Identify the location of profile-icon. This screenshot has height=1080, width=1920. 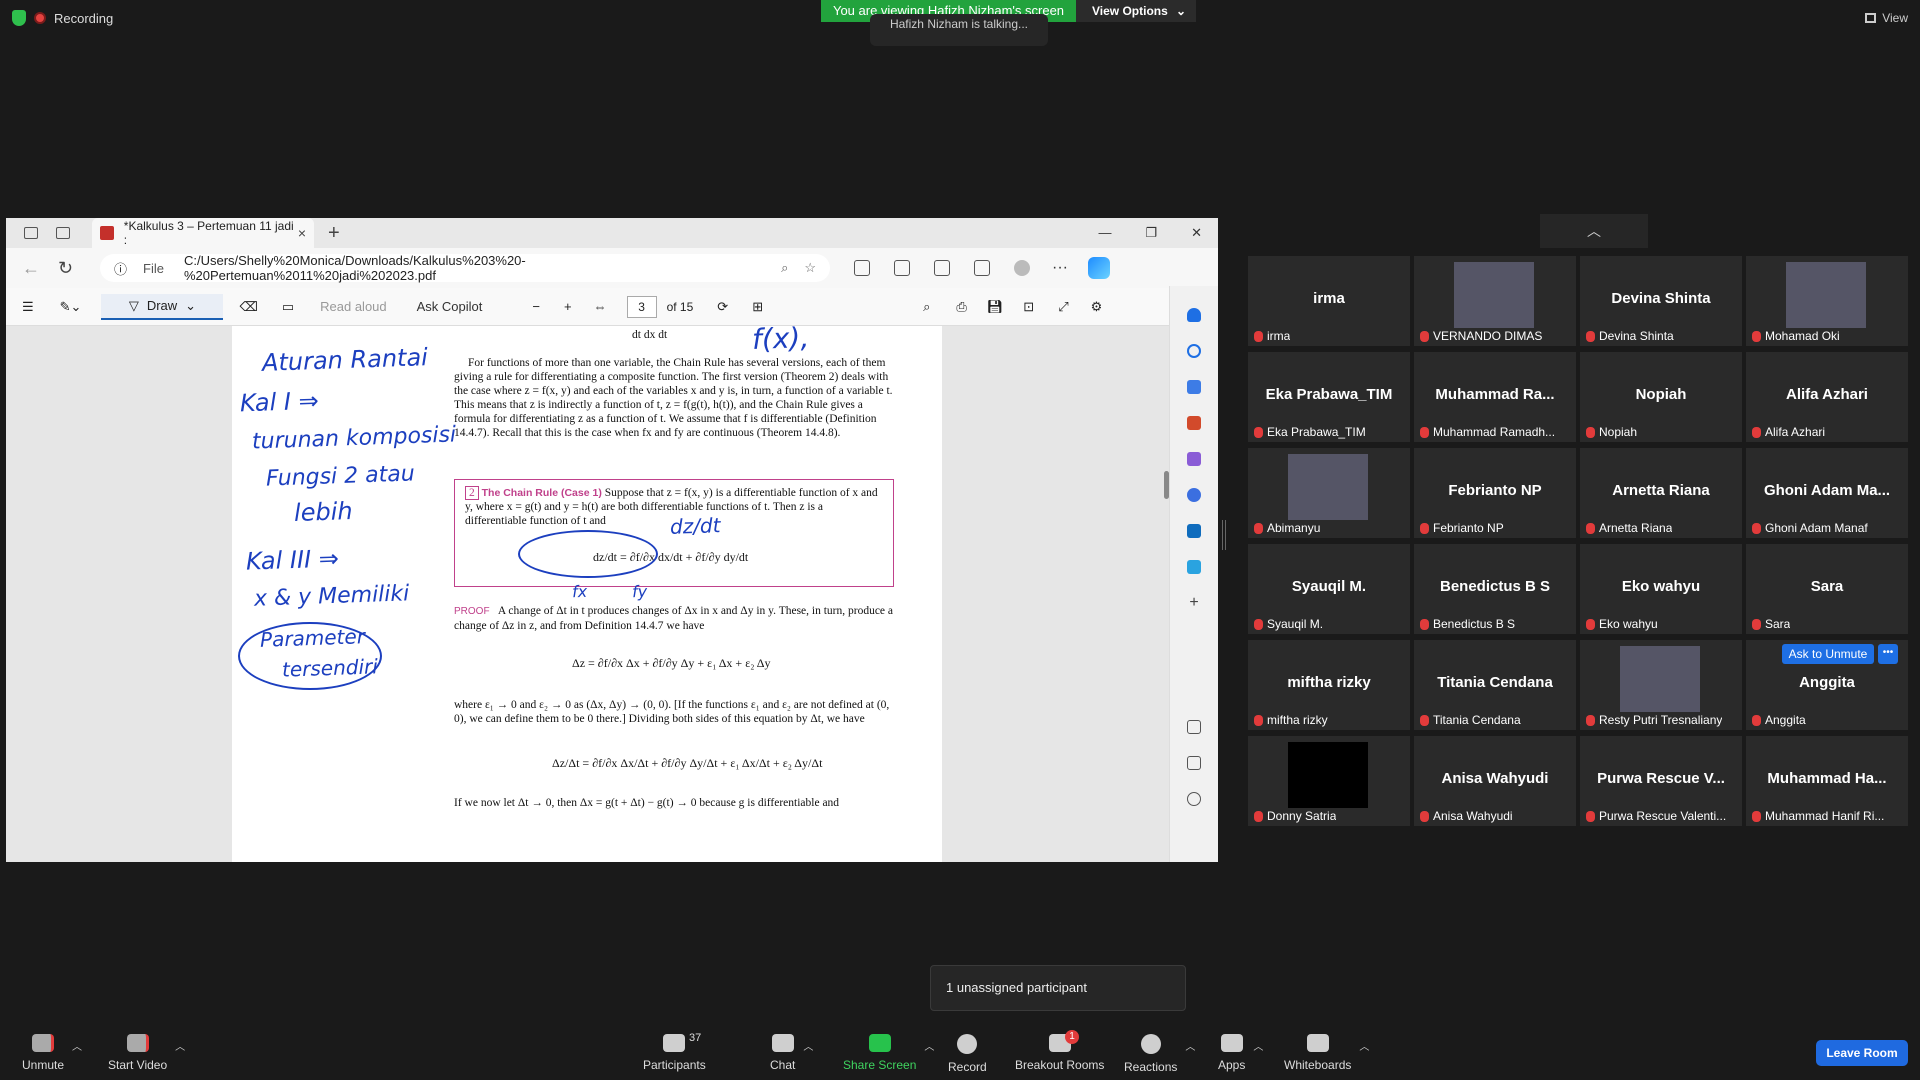
(1022, 268).